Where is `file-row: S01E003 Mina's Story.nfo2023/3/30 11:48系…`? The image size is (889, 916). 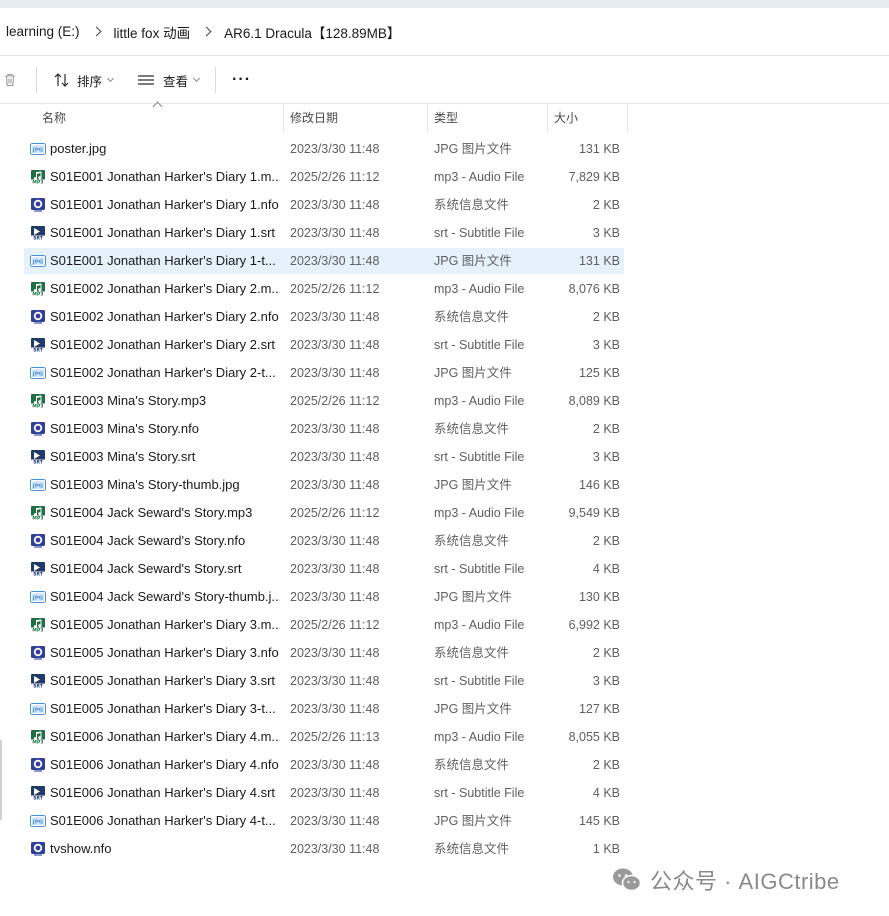 file-row: S01E003 Mina's Story.nfo2023/3/30 11:48系… is located at coordinates (324, 429).